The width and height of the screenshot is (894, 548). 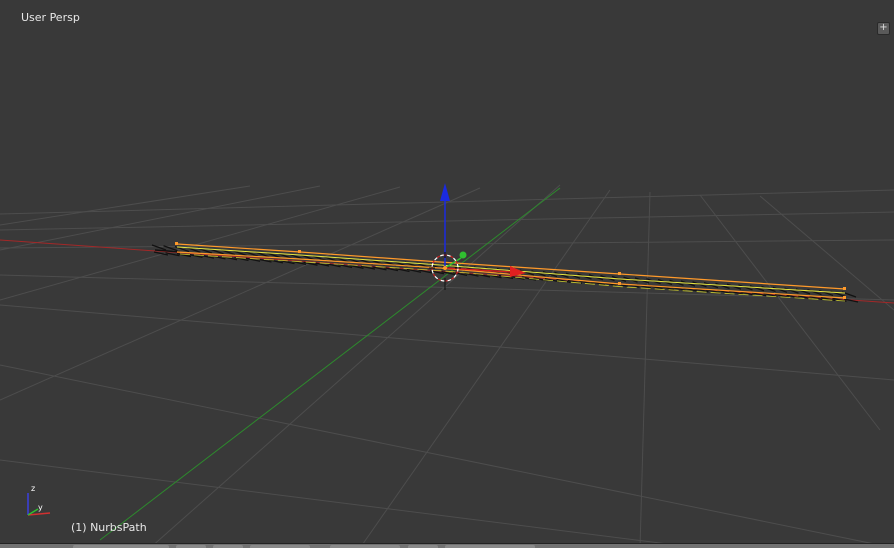 What do you see at coordinates (33, 488) in the screenshot?
I see `svg-text: z` at bounding box center [33, 488].